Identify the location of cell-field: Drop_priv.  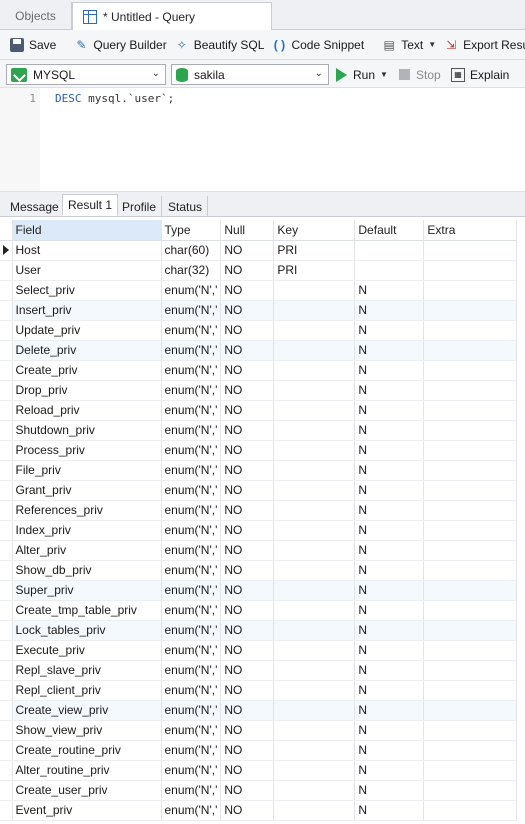
(87, 390).